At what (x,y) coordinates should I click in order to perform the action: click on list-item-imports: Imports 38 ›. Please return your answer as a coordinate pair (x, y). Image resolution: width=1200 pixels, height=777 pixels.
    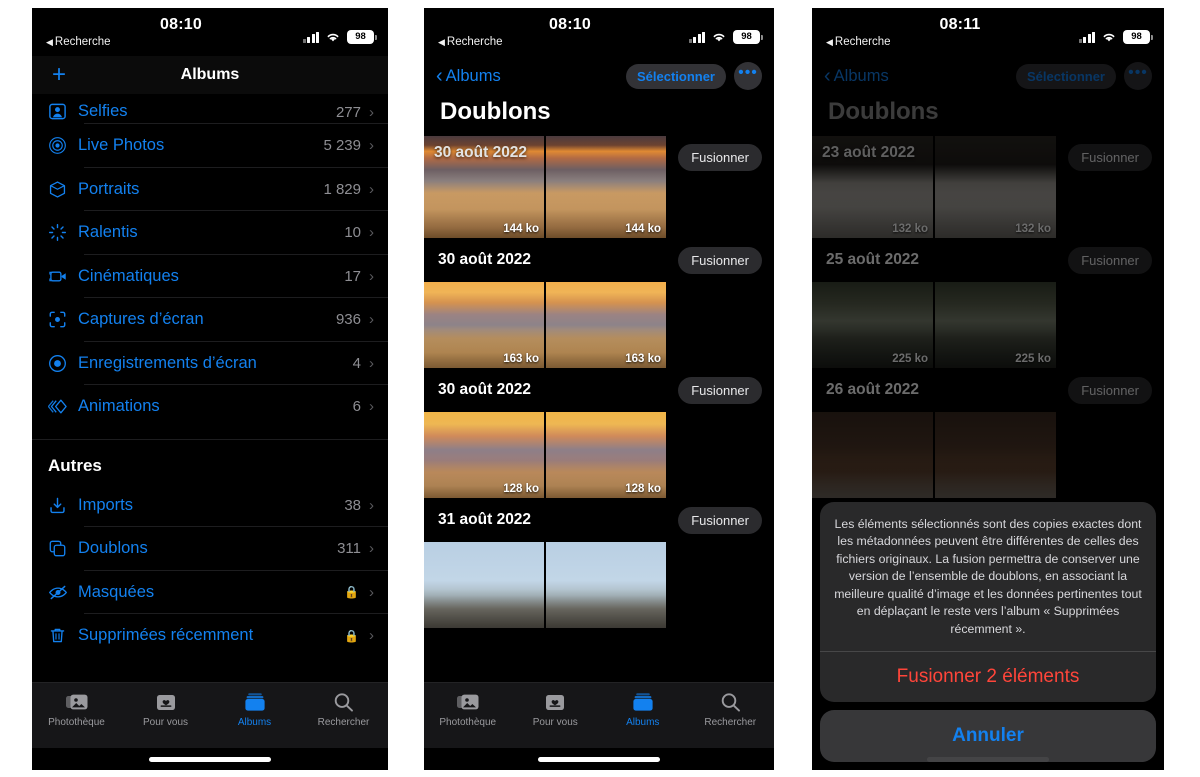
    Looking at the image, I should click on (210, 506).